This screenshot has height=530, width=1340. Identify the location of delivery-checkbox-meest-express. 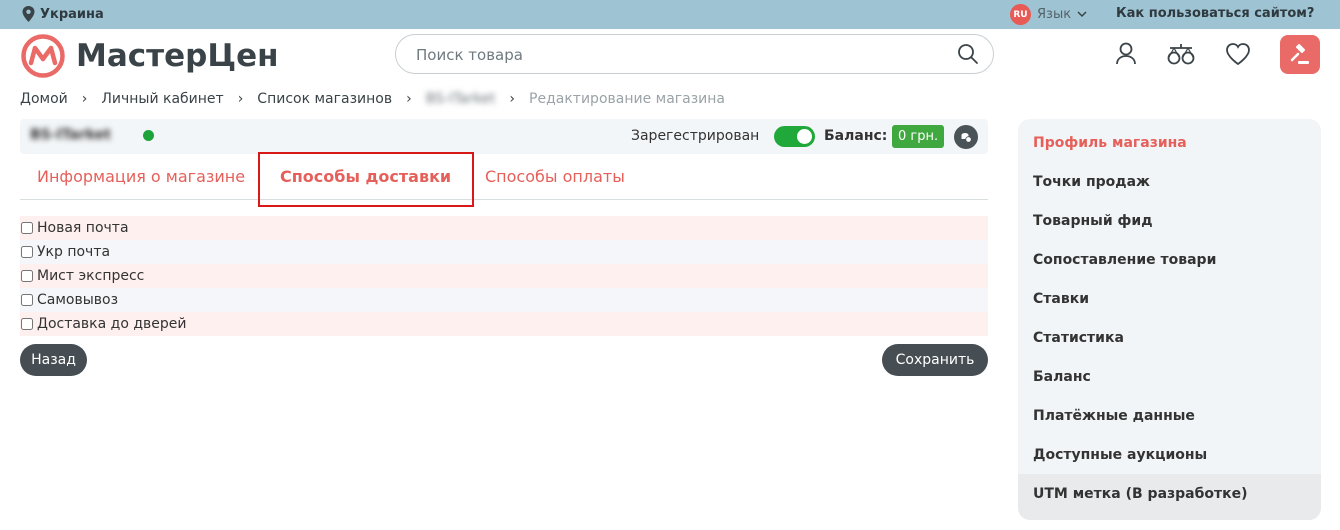
(27, 276).